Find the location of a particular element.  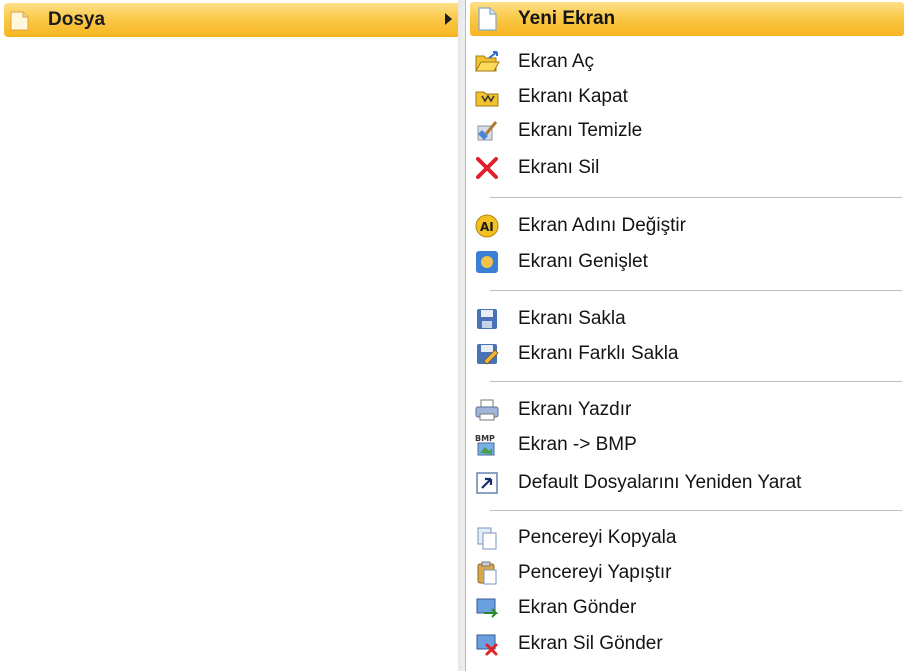

svg-text: BMP is located at coordinates (485, 438).